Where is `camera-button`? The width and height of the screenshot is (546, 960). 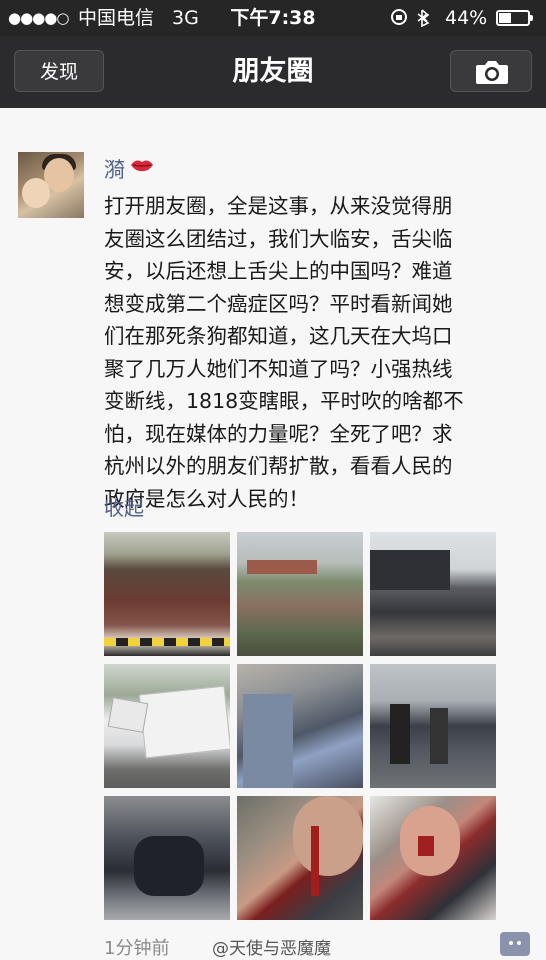 camera-button is located at coordinates (491, 71).